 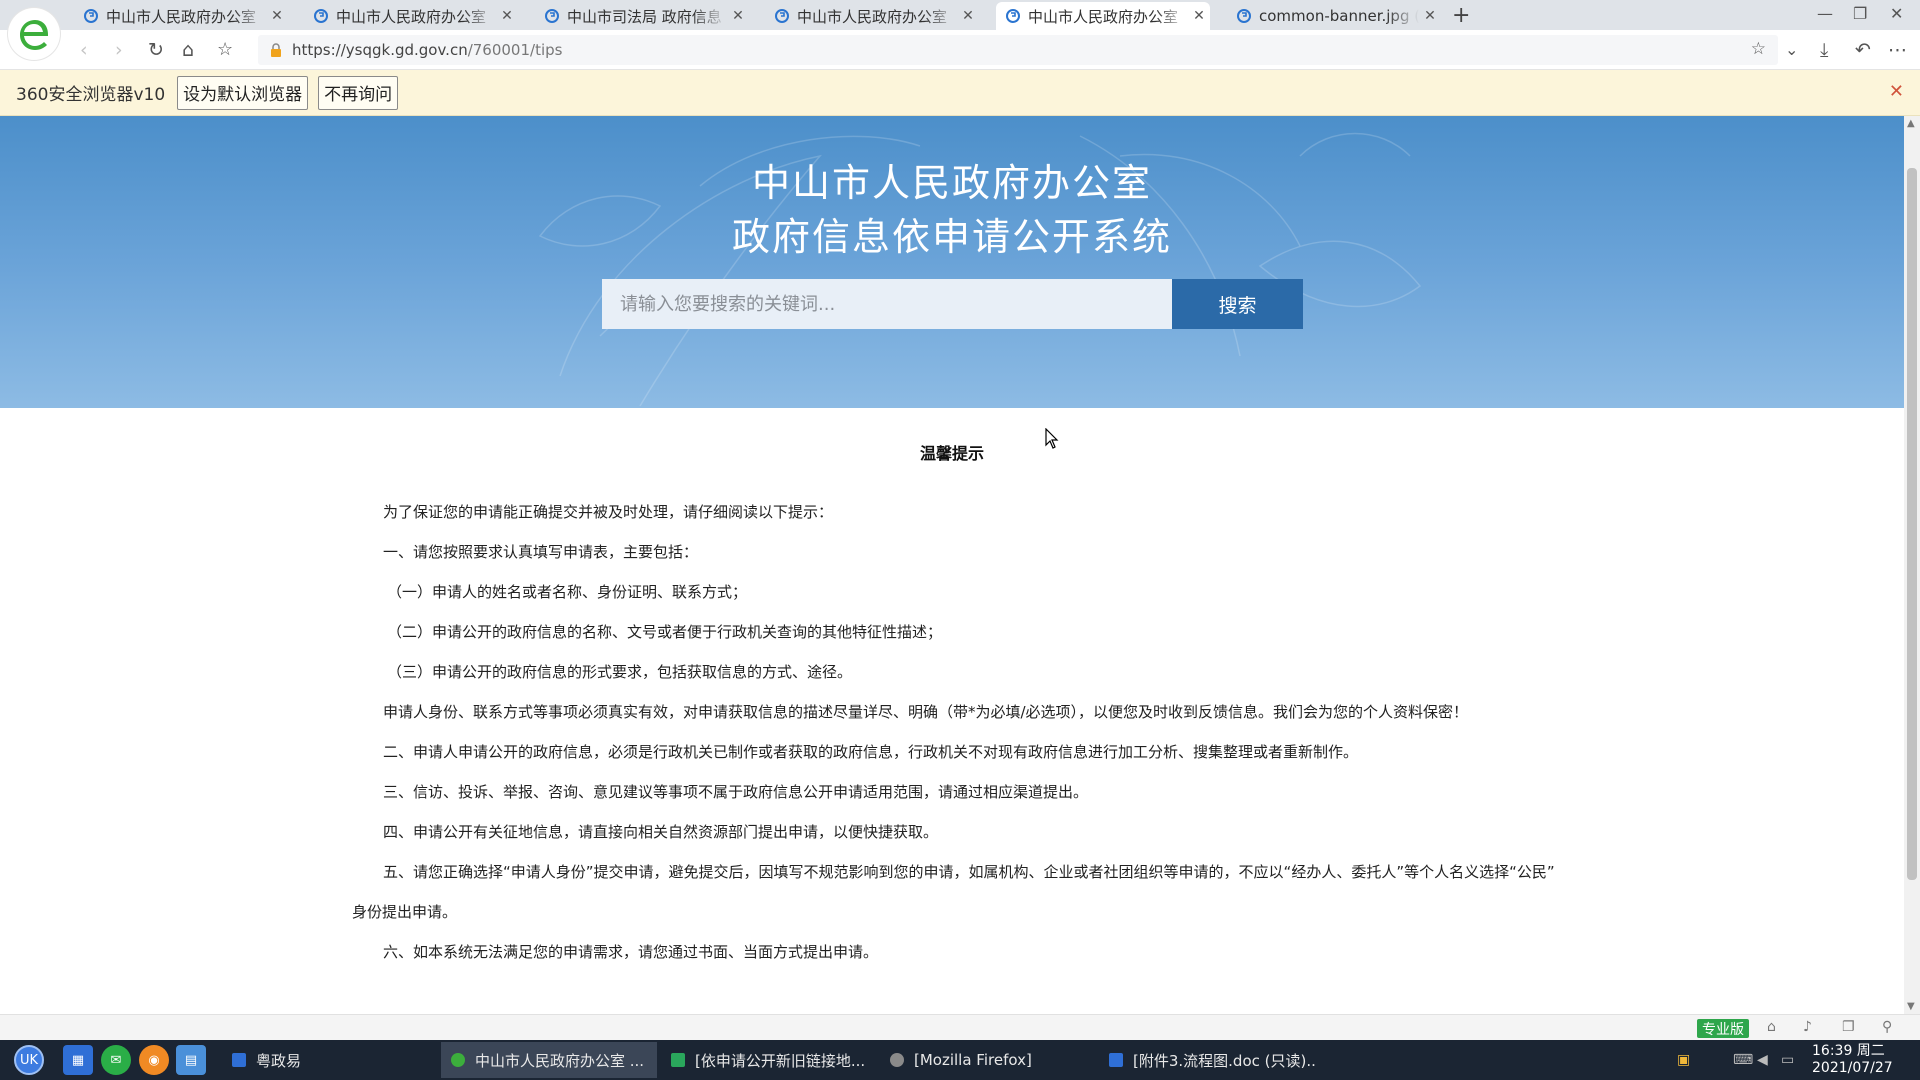 What do you see at coordinates (631, 952) in the screenshot?
I see `tips-paragraph: 六、如本系统无法满足您的申请需求，请您通过书面、当面方式提出申请。` at bounding box center [631, 952].